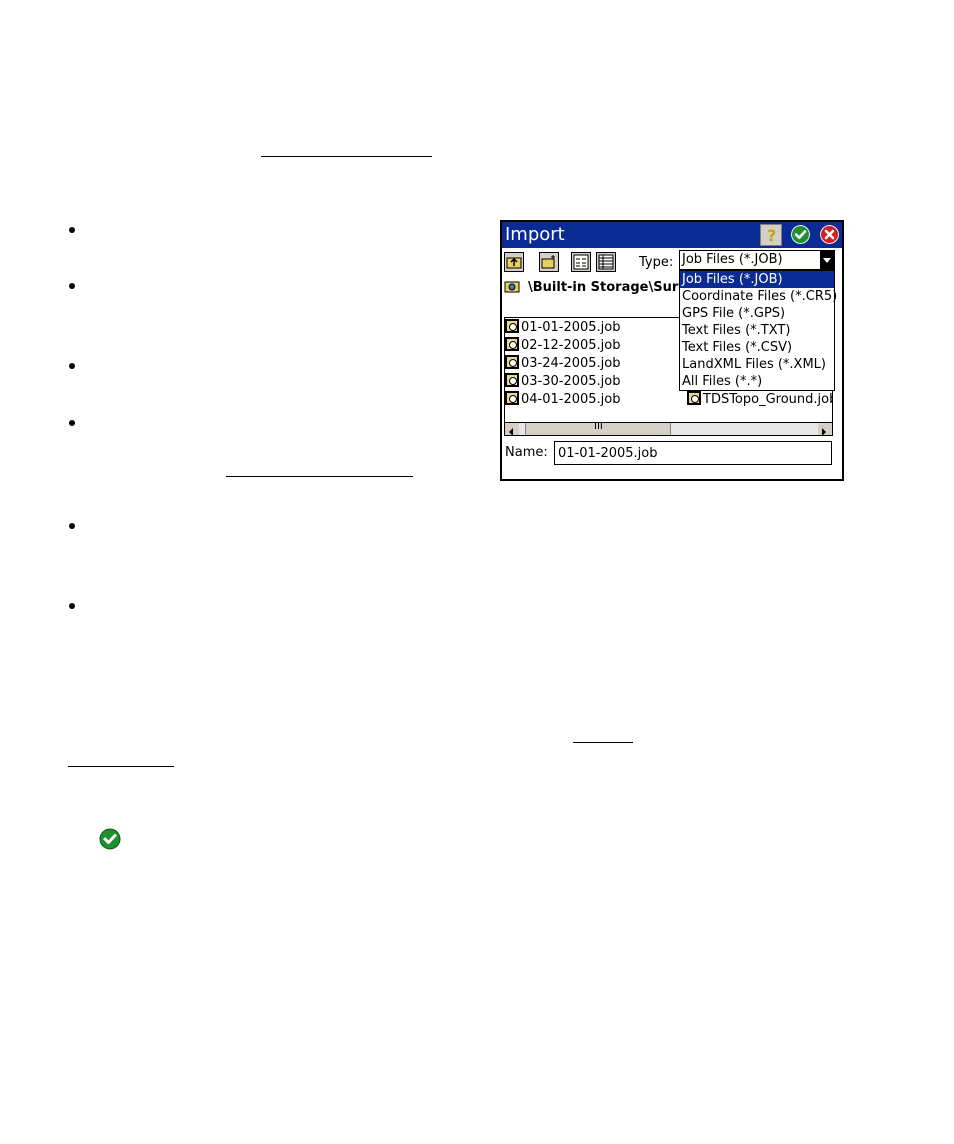 The height and width of the screenshot is (1144, 954). Describe the element at coordinates (563, 363) in the screenshot. I see `list-item: 03-24-2005.job` at that location.